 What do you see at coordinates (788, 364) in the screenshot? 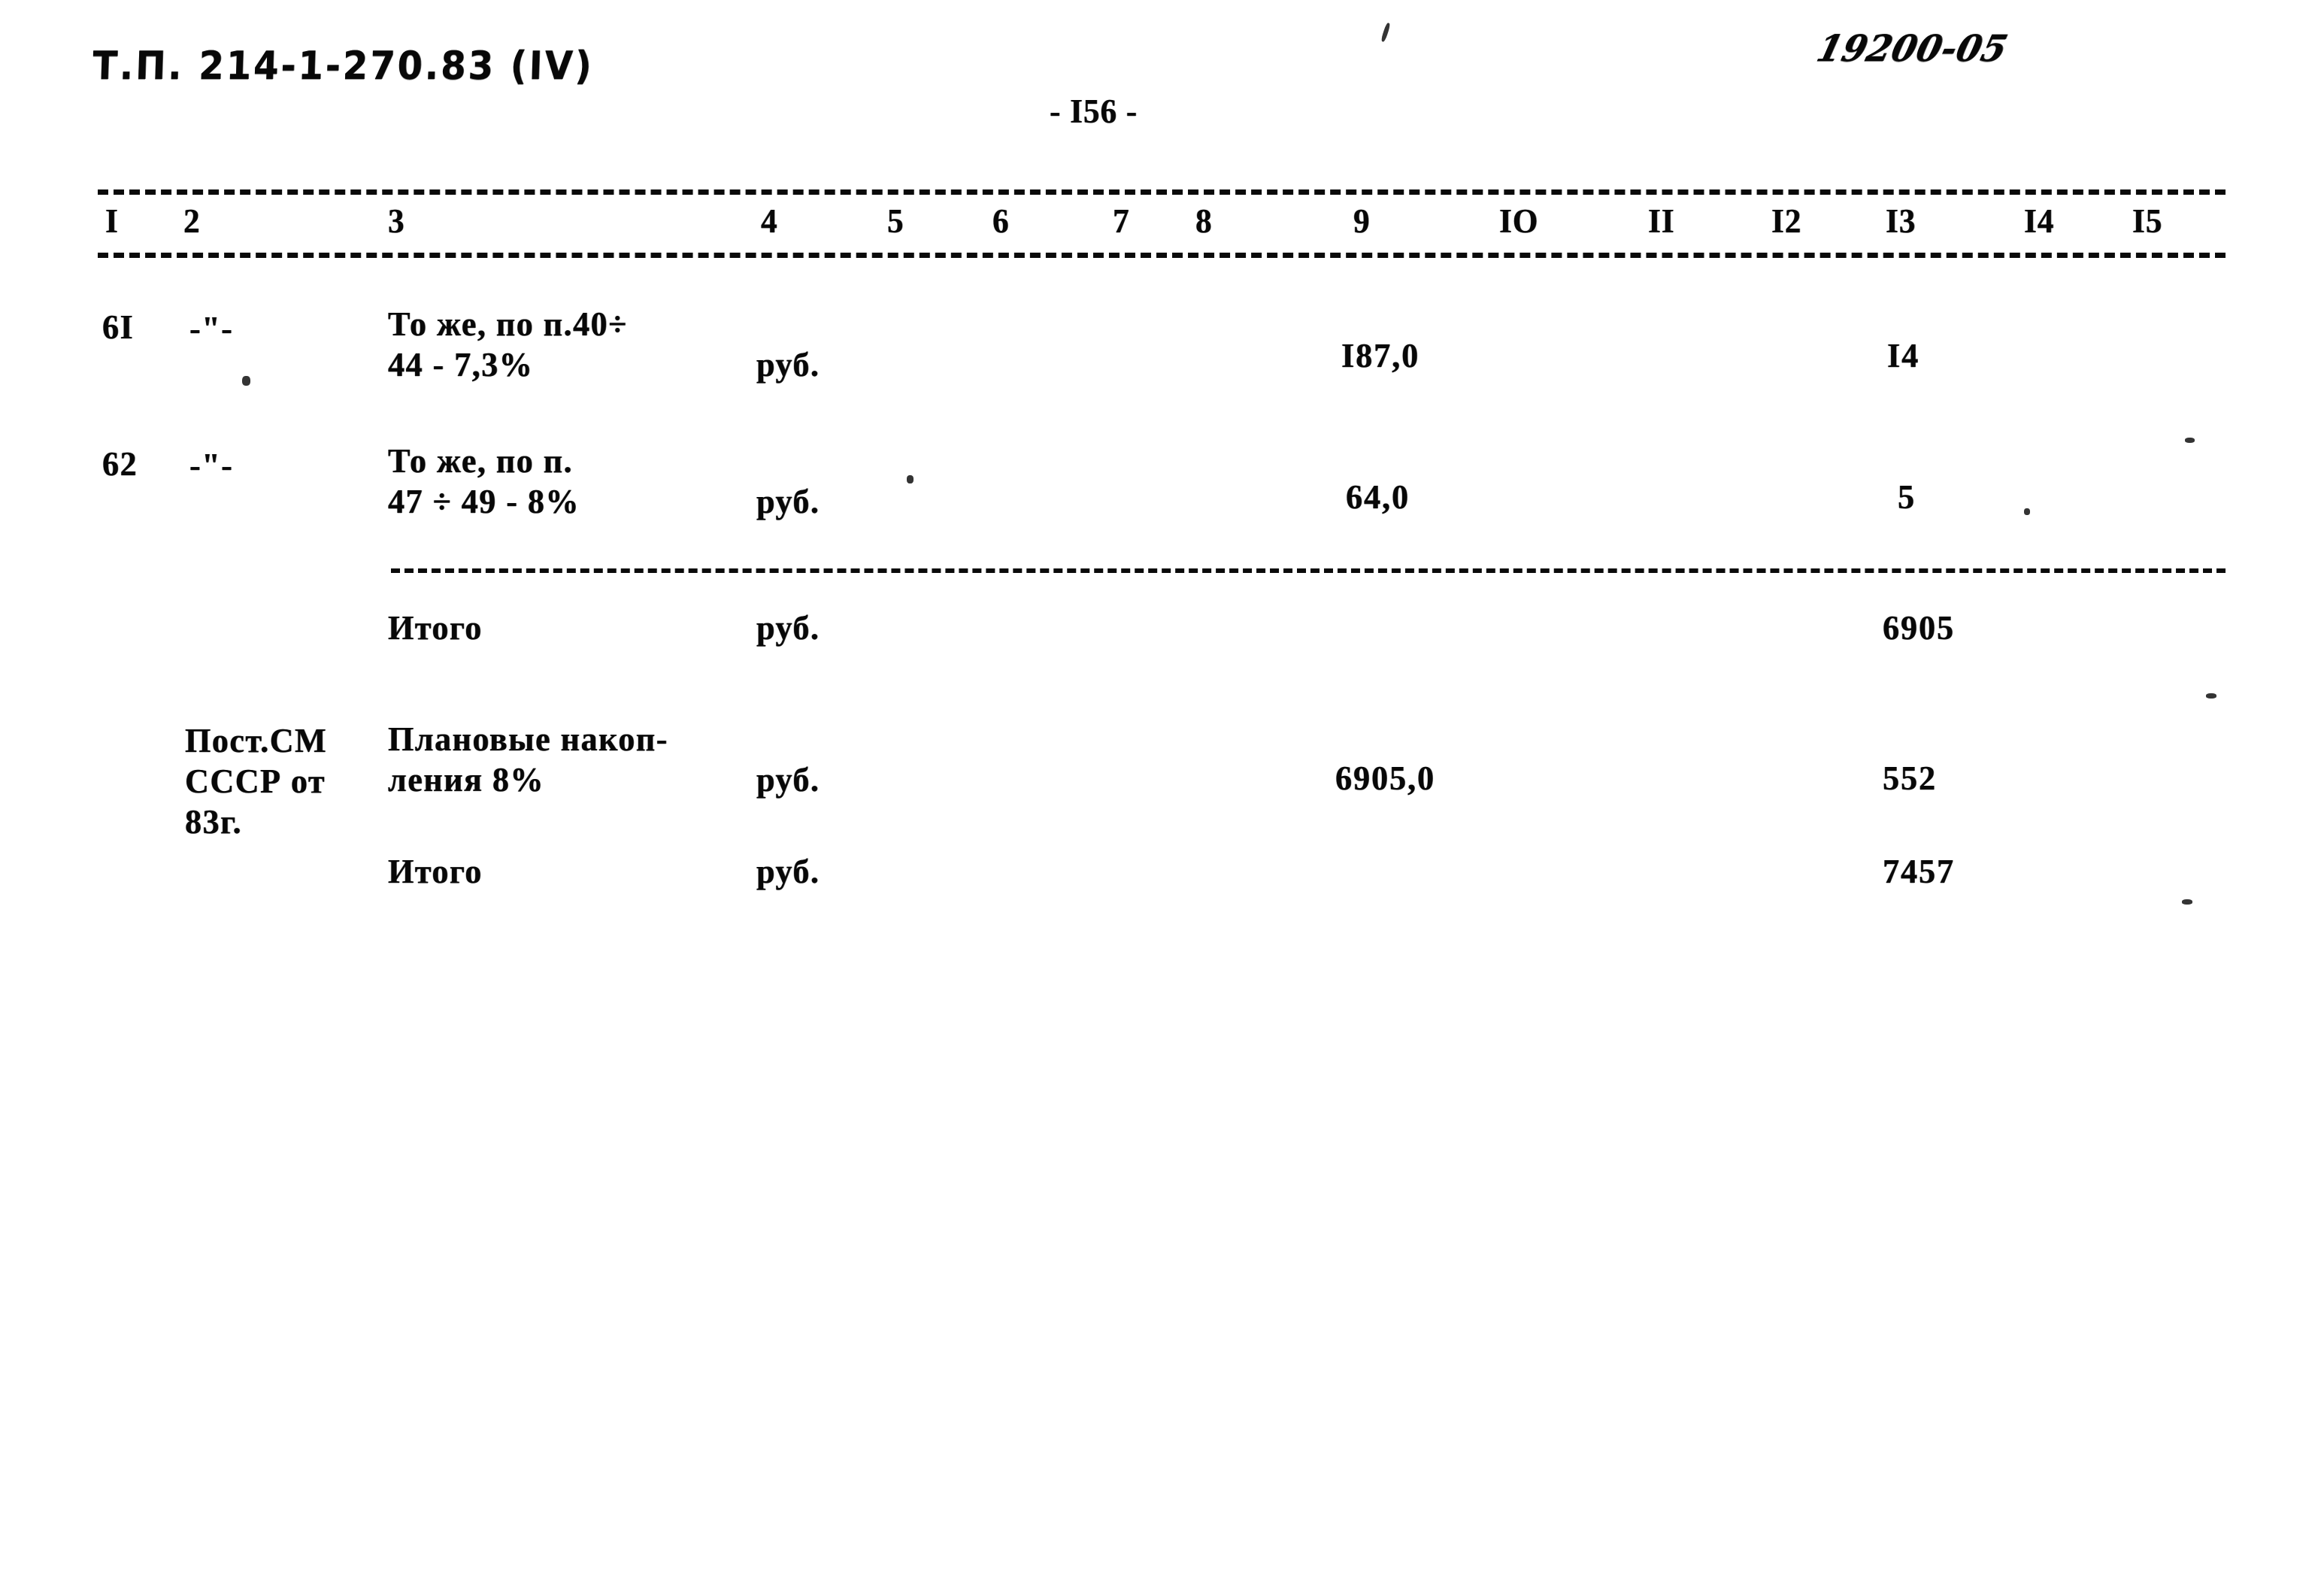
I see `table-row-61-unit: руб.` at bounding box center [788, 364].